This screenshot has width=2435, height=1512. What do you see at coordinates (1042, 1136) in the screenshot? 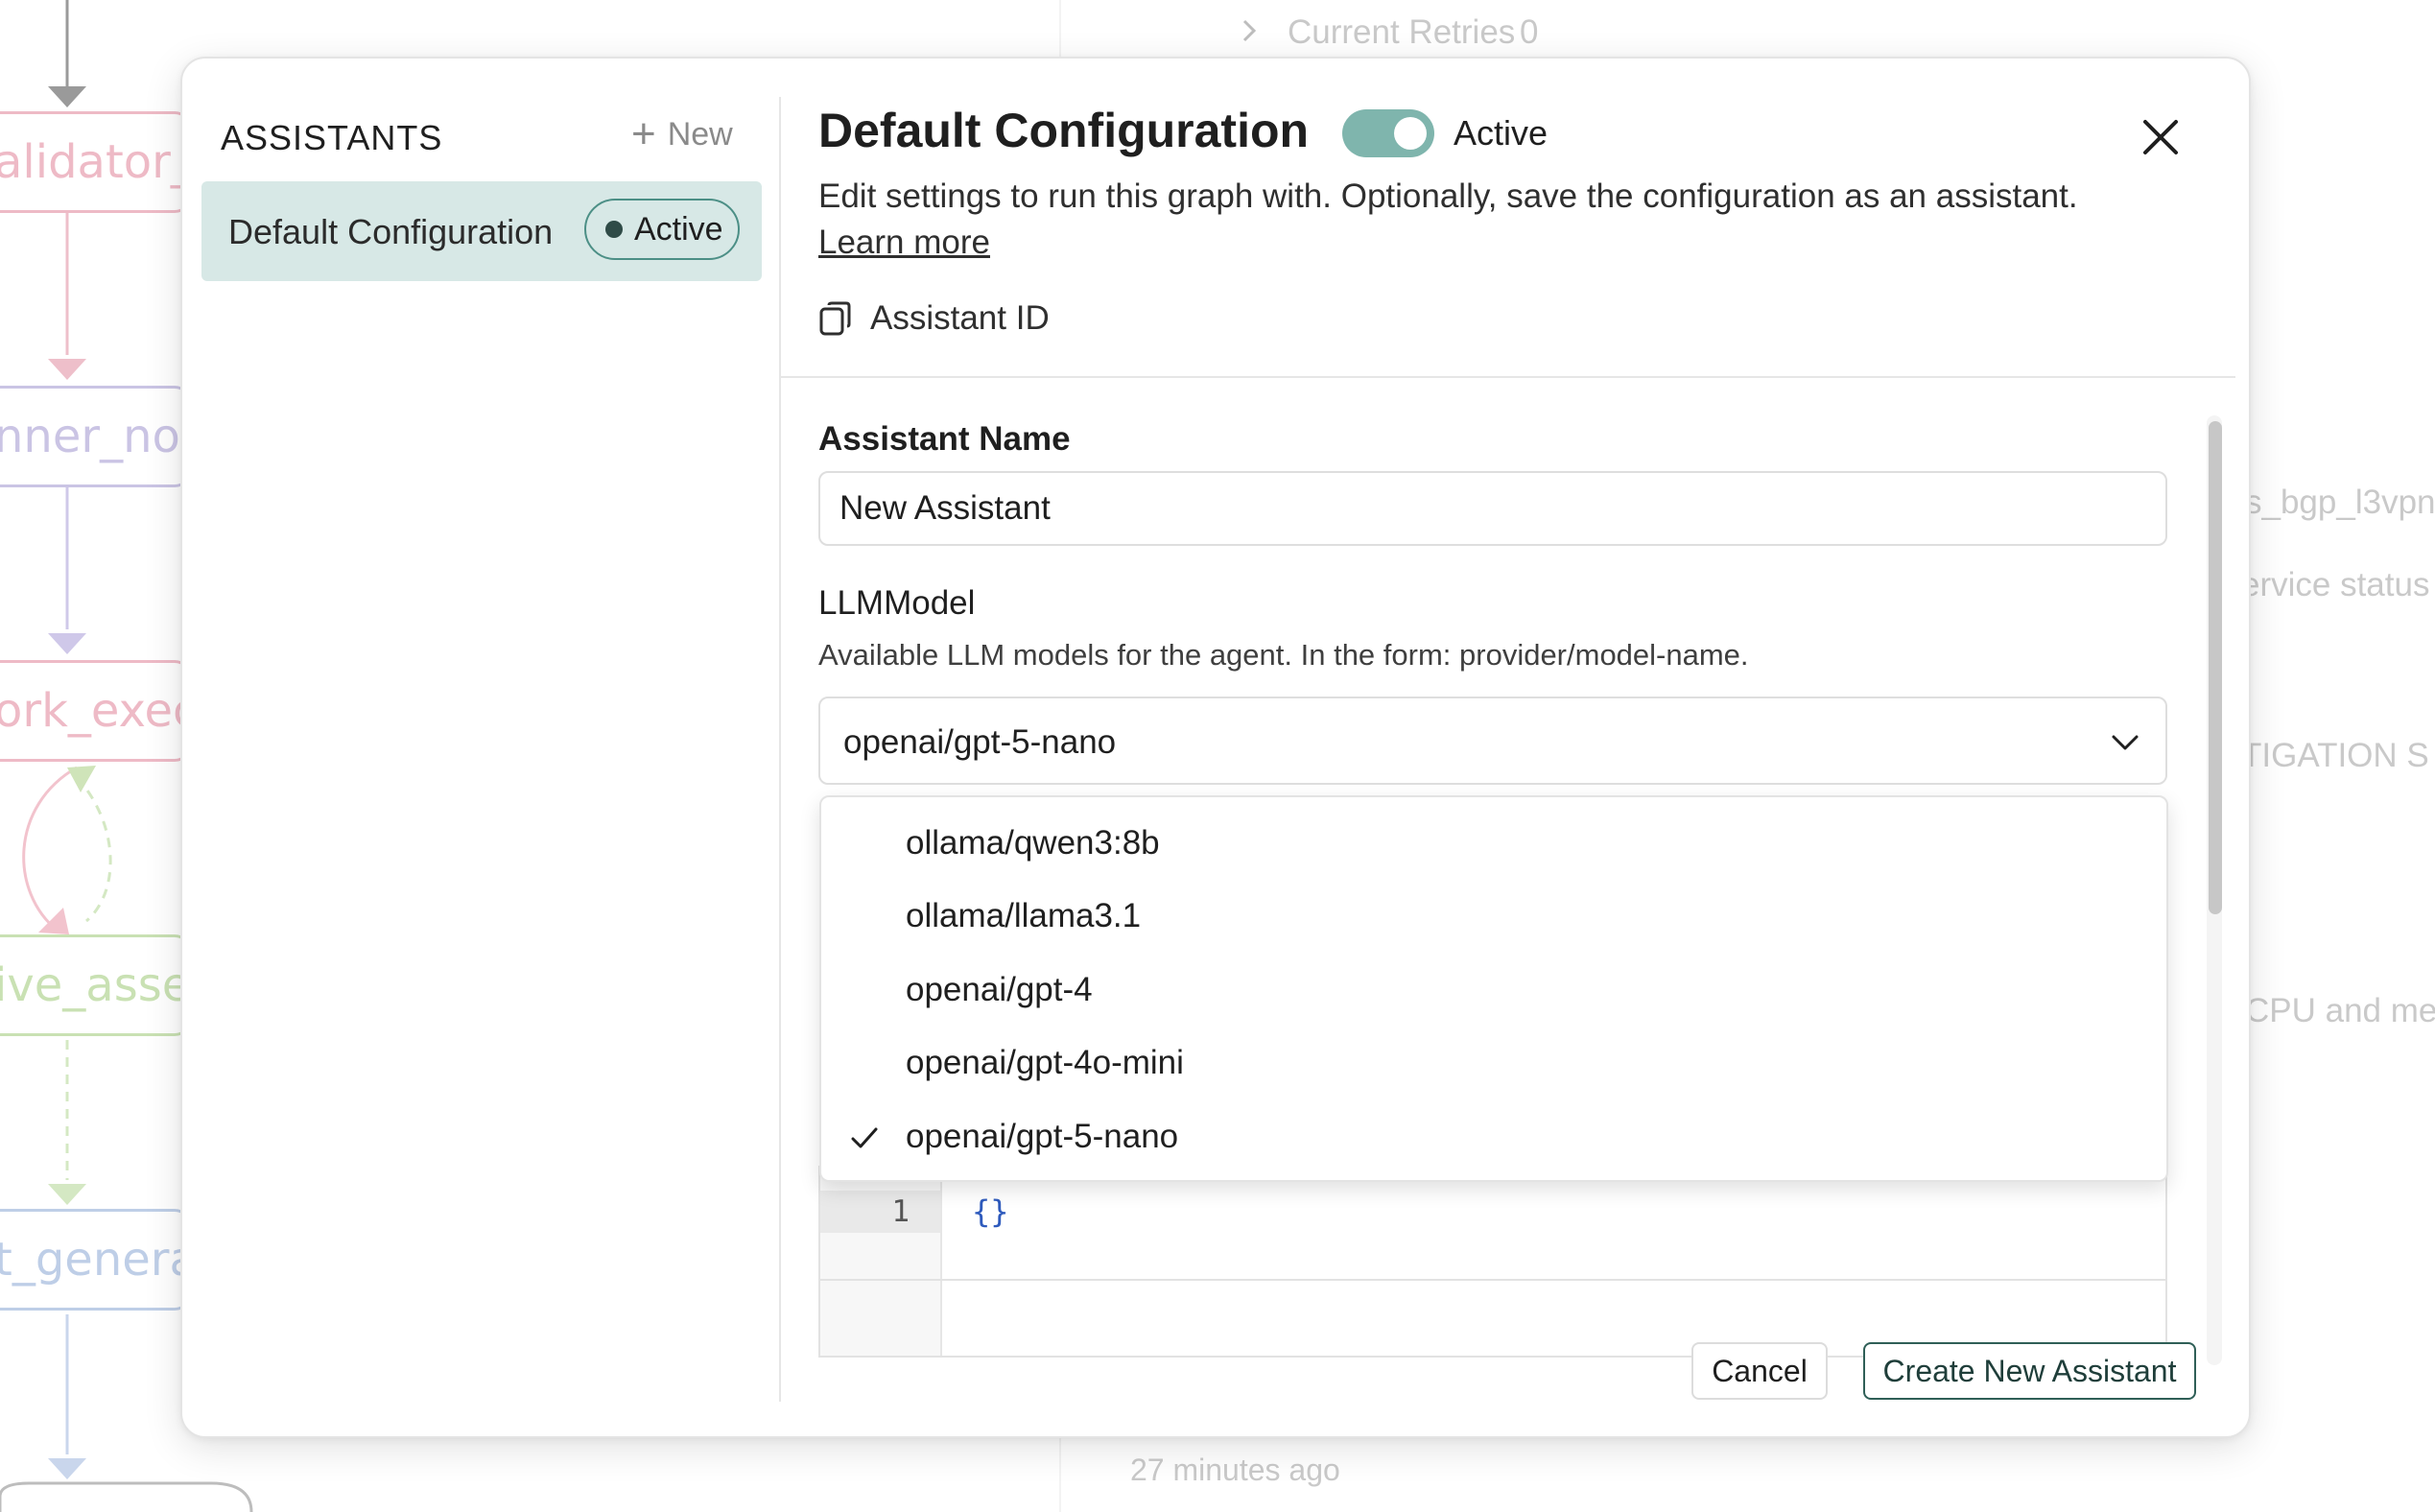
I see `option-label: openai/gpt-5-nano` at bounding box center [1042, 1136].